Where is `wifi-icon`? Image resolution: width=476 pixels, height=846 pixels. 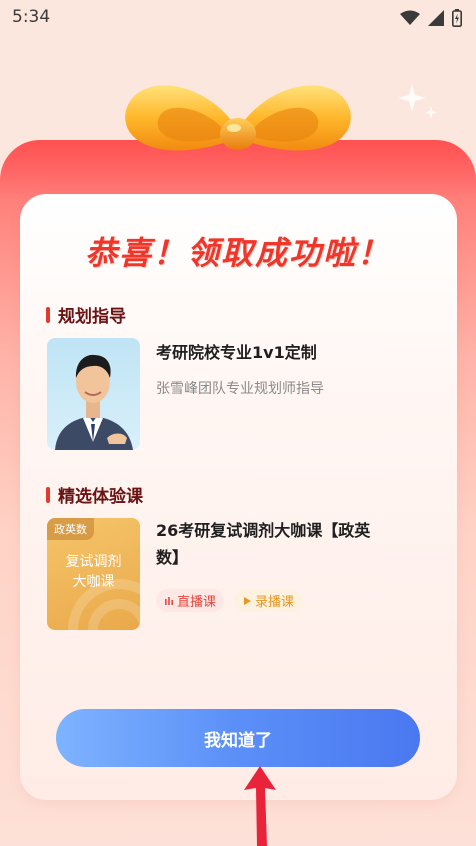 wifi-icon is located at coordinates (410, 17).